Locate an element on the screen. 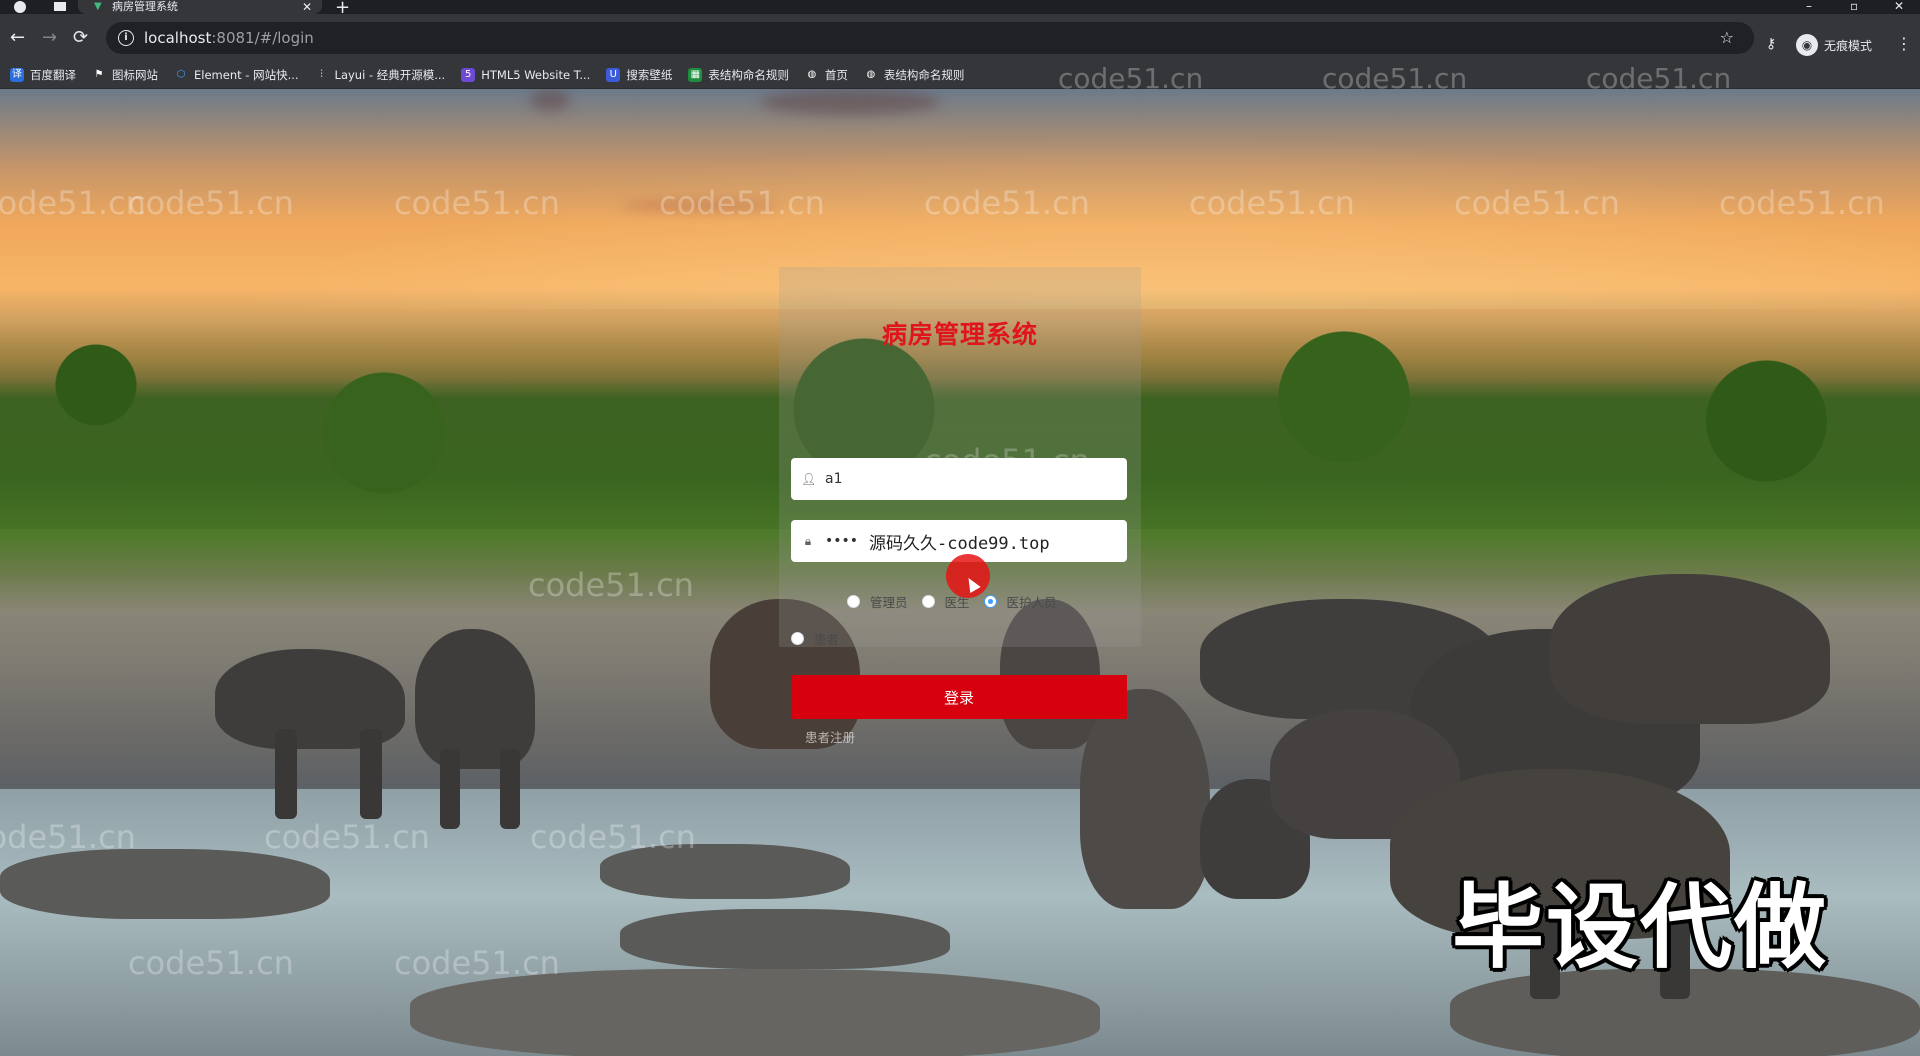  reload-icon: ⟳ is located at coordinates (80, 38).